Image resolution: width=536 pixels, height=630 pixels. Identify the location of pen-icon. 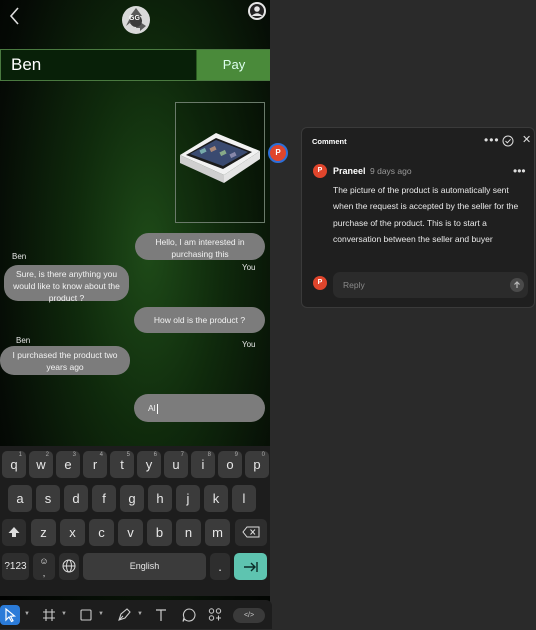
(124, 614).